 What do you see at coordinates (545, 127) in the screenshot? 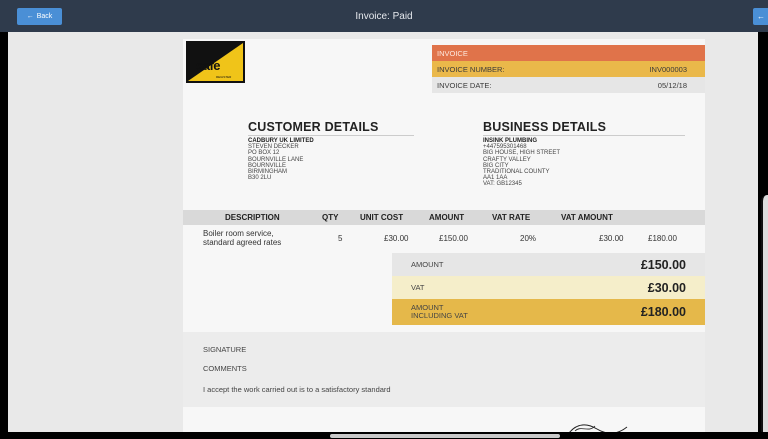
I see `business-details-heading: BUSINESS DETAILS` at bounding box center [545, 127].